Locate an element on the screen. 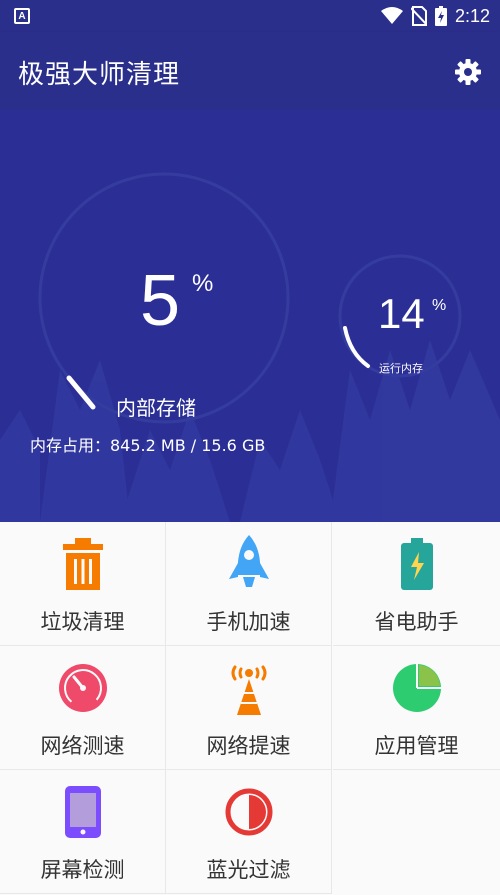 The height and width of the screenshot is (895, 500). tool-junk-clean: 垃圾清理 is located at coordinates (83, 584).